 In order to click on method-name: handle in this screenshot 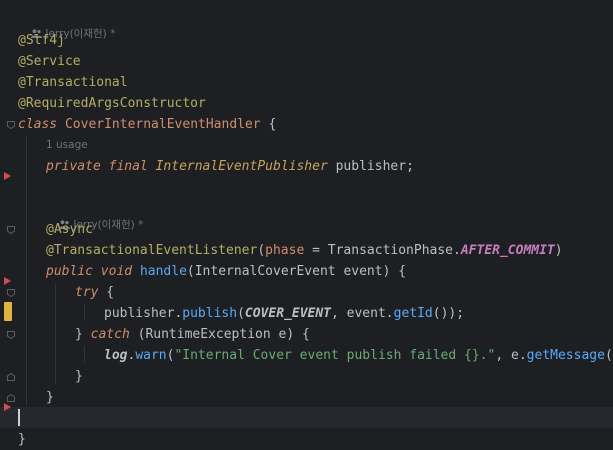, I will do `click(163, 271)`.